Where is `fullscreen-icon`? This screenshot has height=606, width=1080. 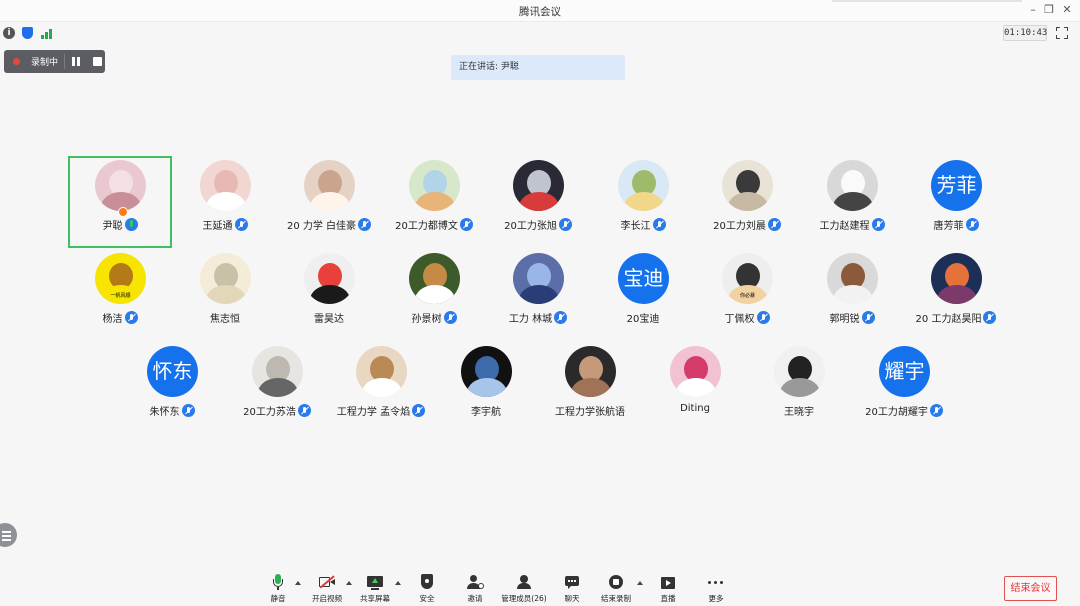
fullscreen-icon is located at coordinates (1062, 33).